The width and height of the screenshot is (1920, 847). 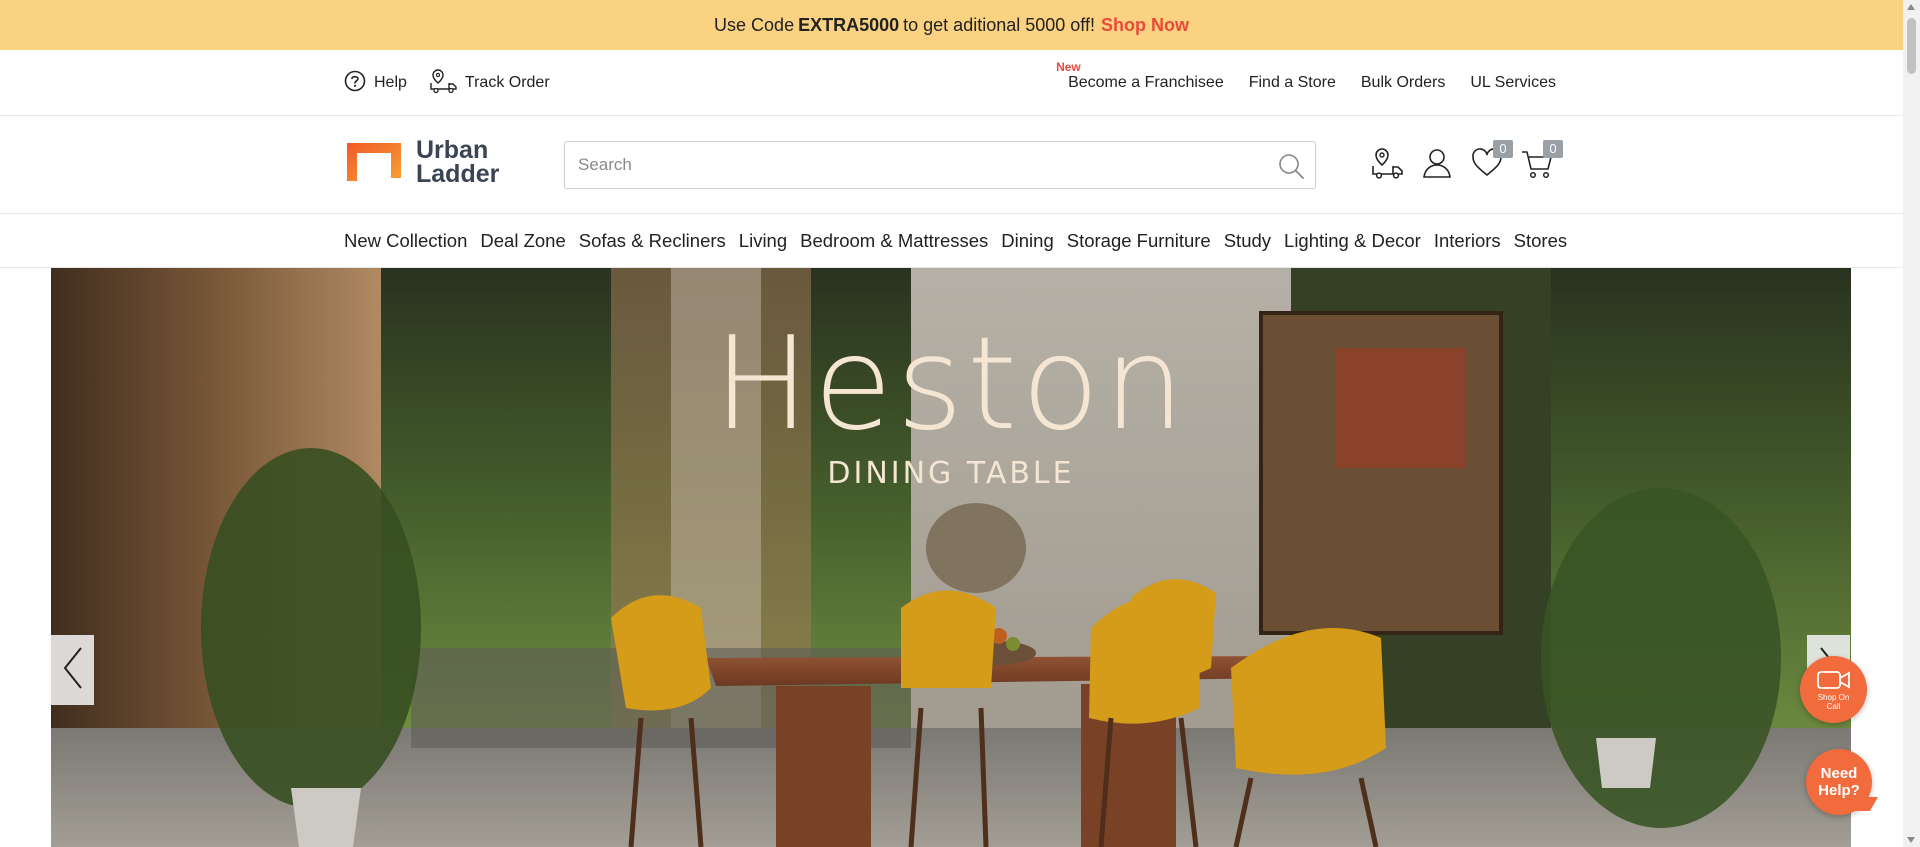 I want to click on wishlist-count-badge: 0, so click(x=1503, y=149).